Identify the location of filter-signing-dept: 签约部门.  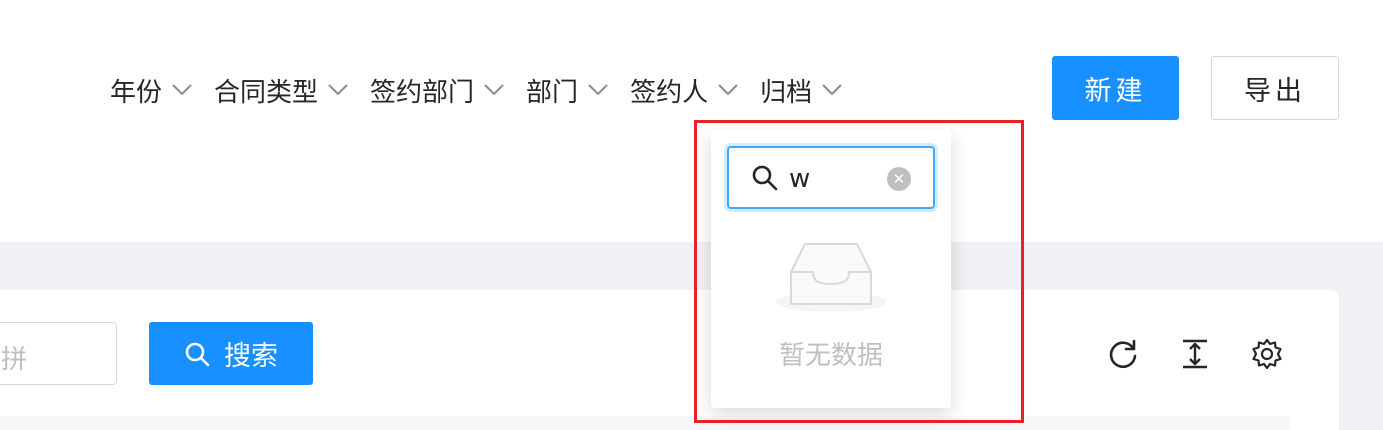
(437, 90).